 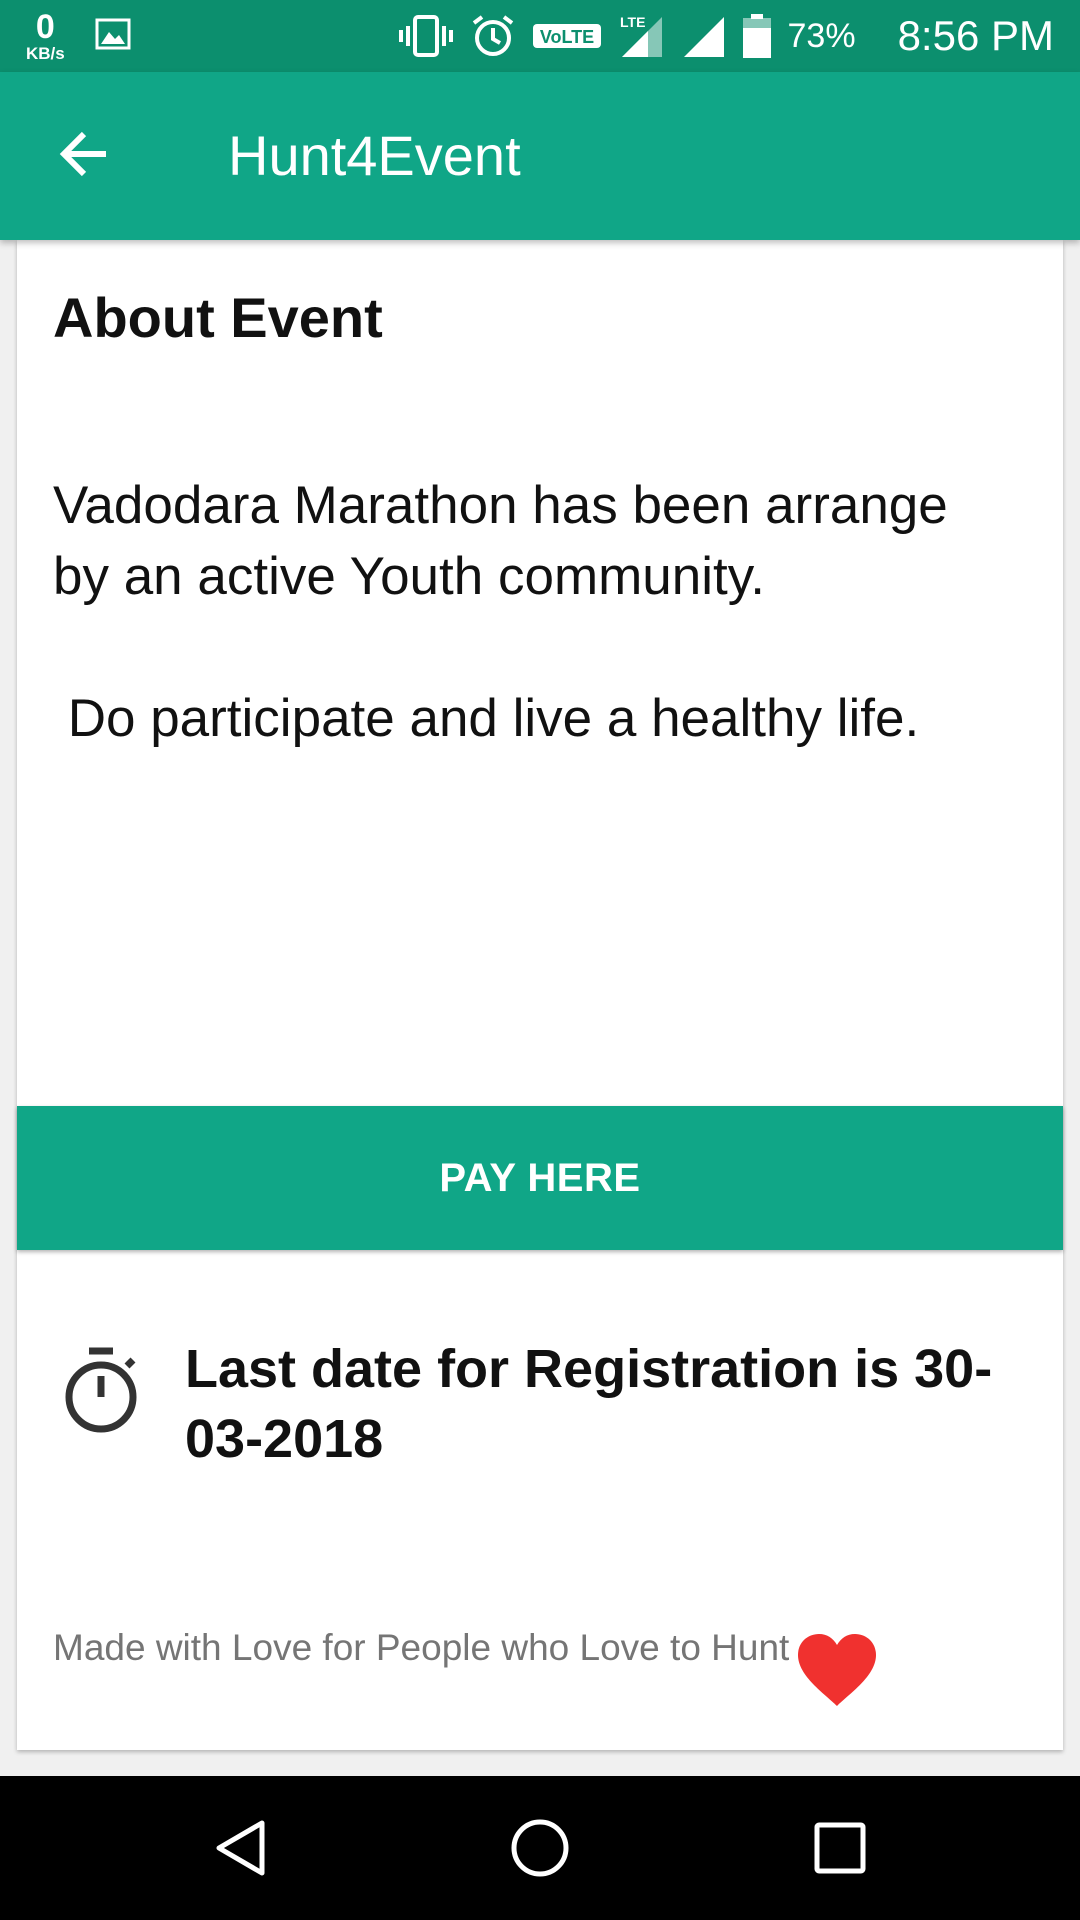 I want to click on net-speed-indicator: 0 KB/s, so click(x=45, y=36).